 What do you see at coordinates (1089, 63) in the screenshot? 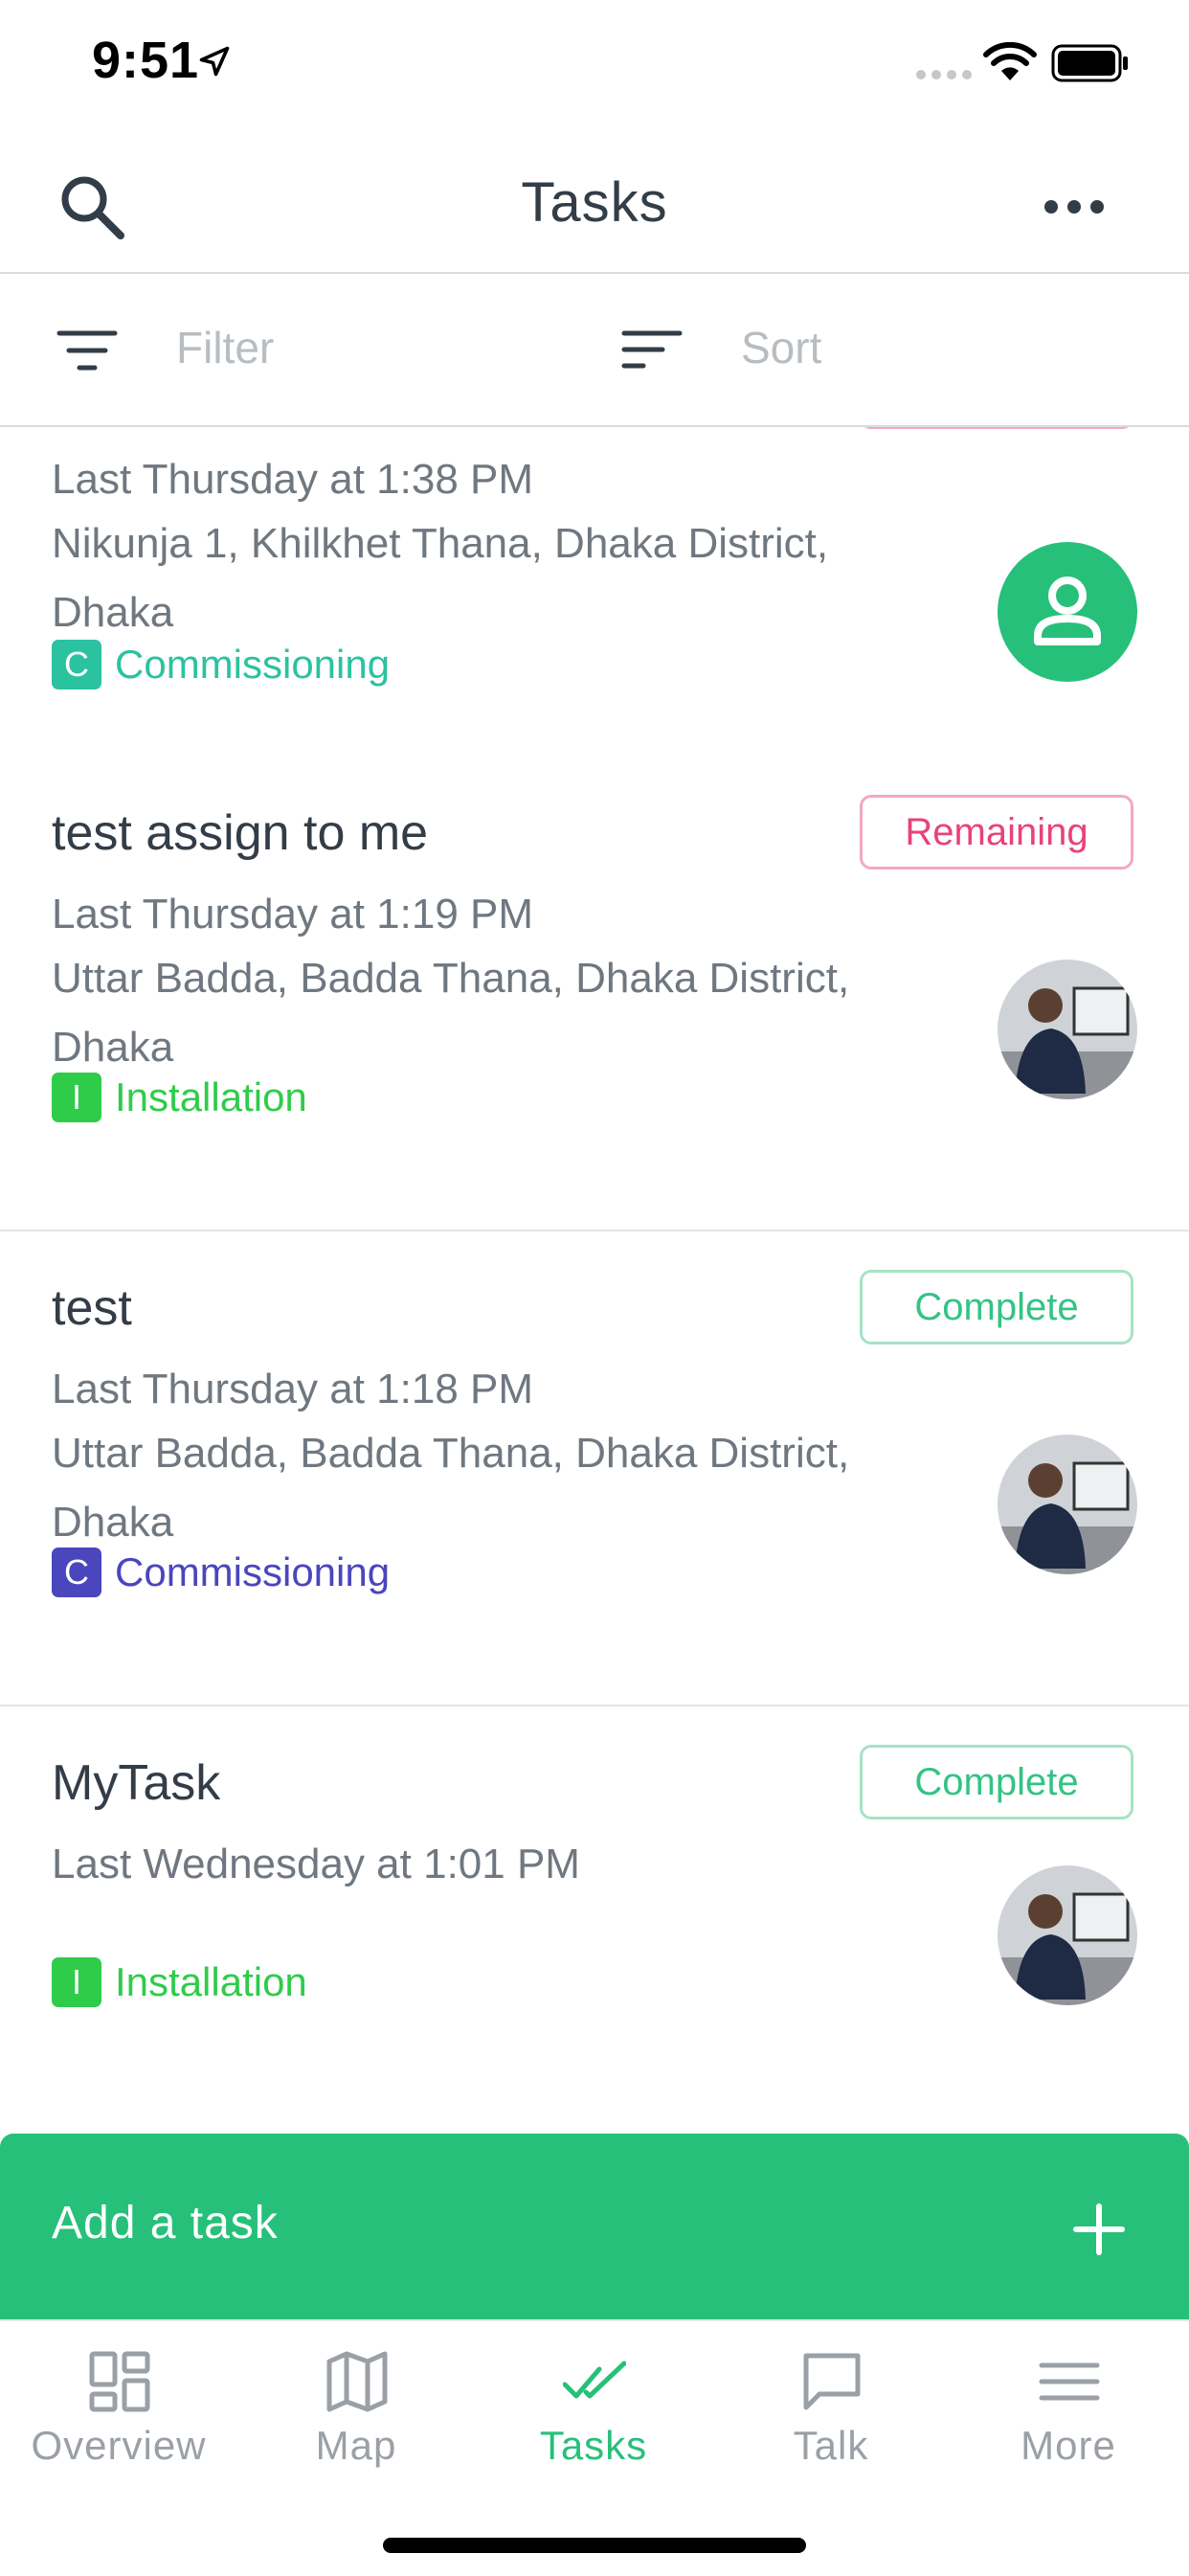
I see `battery-icon` at bounding box center [1089, 63].